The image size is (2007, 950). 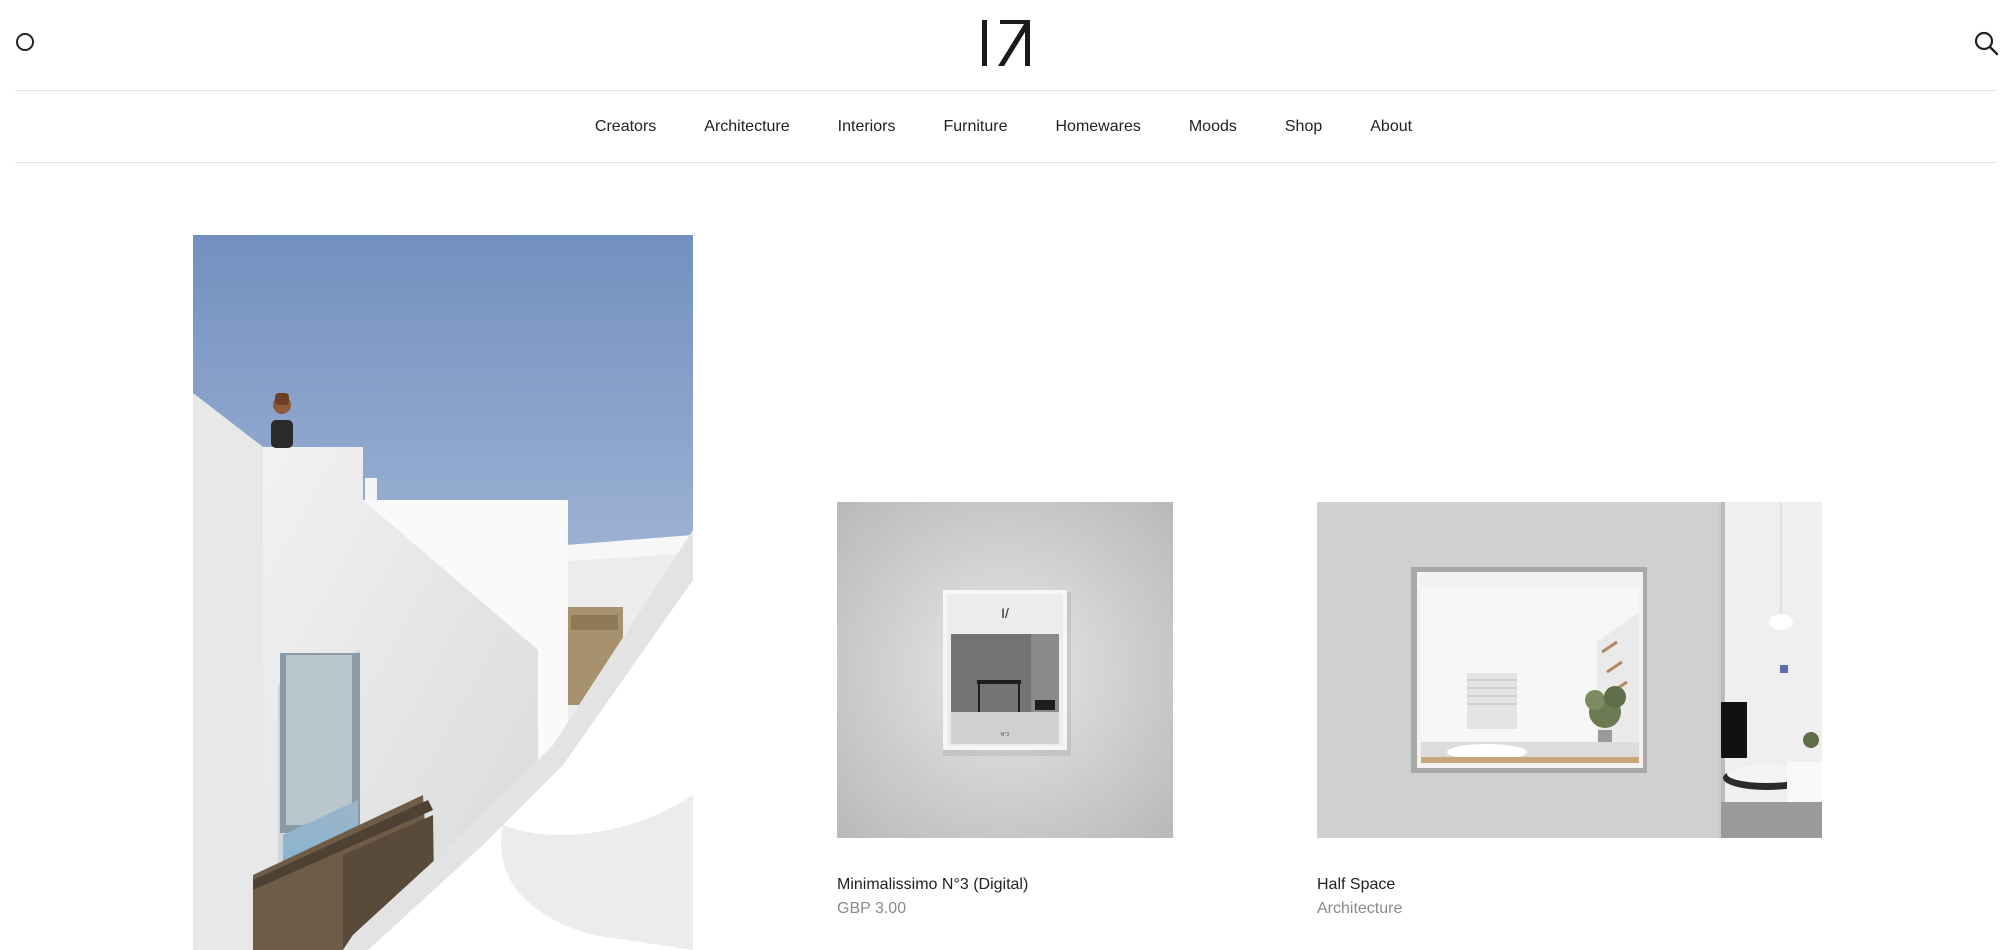 What do you see at coordinates (1005, 670) in the screenshot?
I see `magazine-product-image: I/ N°3` at bounding box center [1005, 670].